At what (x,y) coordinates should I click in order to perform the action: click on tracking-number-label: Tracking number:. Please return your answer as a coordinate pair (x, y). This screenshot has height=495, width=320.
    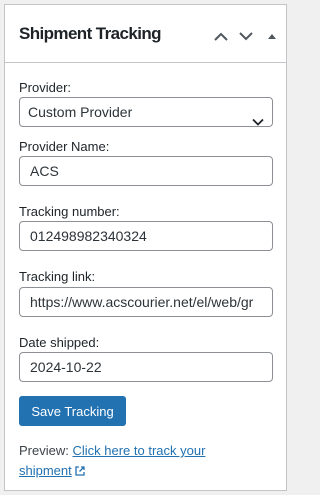
    Looking at the image, I should click on (69, 211).